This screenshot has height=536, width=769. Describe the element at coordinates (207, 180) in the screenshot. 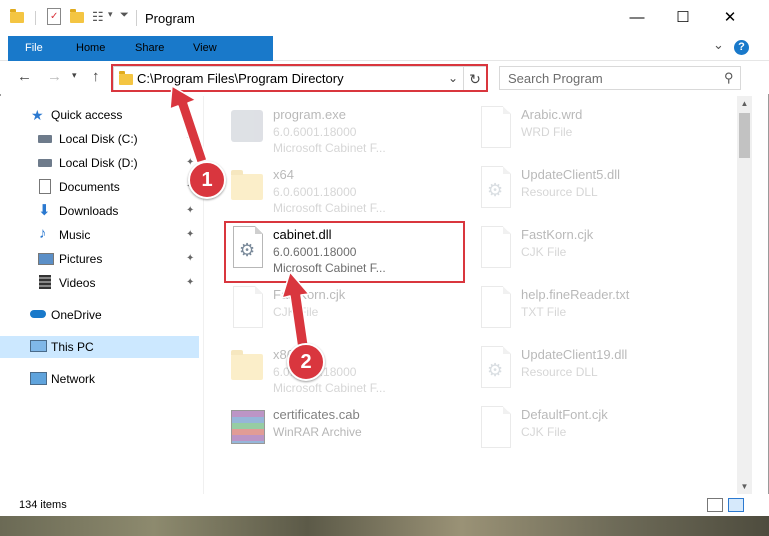

I see `step-badge-1: 1` at that location.